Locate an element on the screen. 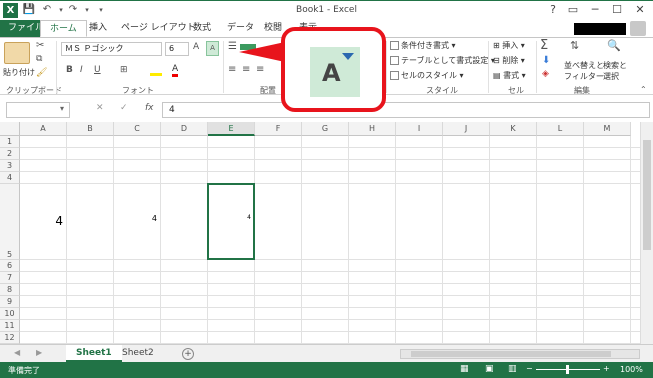 This screenshot has height=378, width=653. column-header: M is located at coordinates (607, 129).